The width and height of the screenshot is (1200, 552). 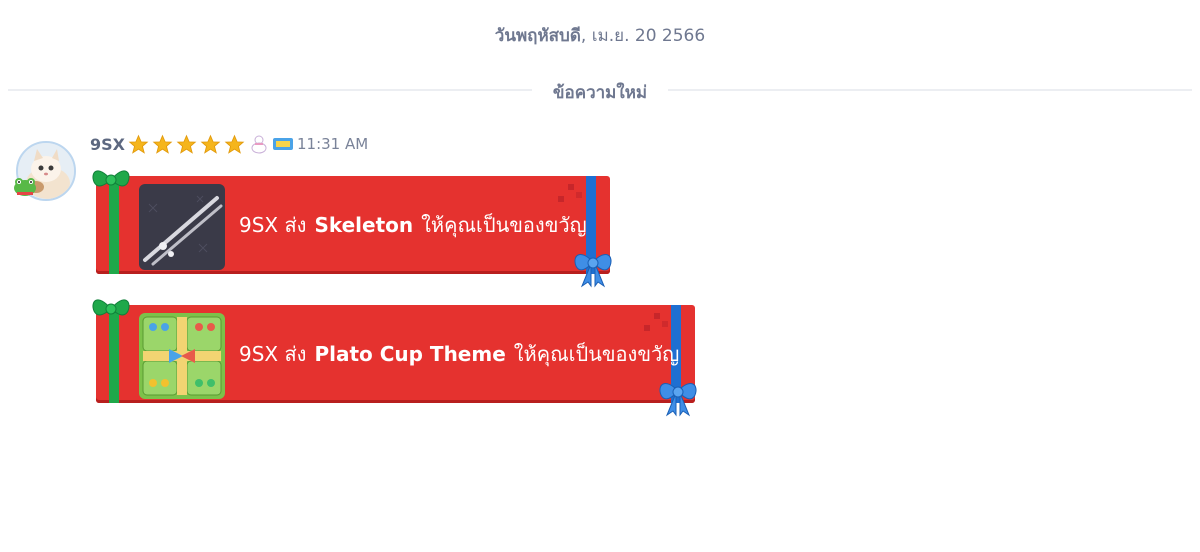 I want to click on snowman-badge-icon, so click(x=259, y=144).